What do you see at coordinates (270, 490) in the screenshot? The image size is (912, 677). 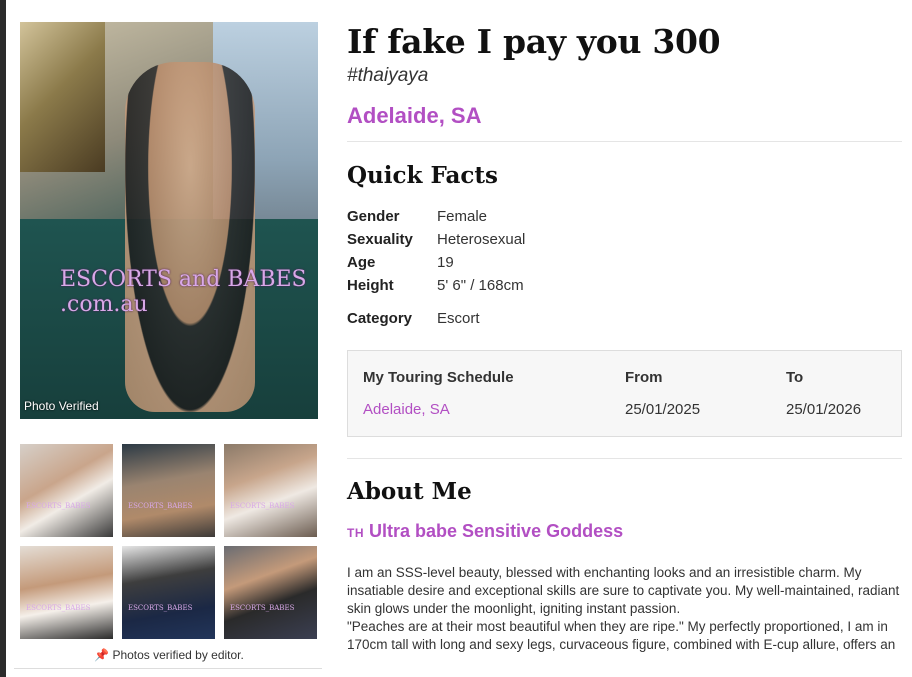 I see `thumbnail-3: ESCORTS_BABES` at bounding box center [270, 490].